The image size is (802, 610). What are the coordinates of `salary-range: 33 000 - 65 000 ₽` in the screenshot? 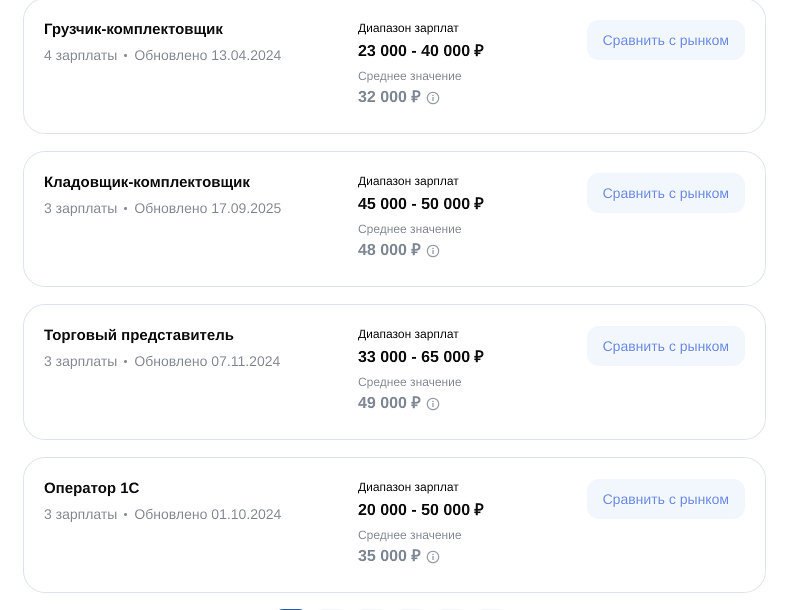 It's located at (421, 358).